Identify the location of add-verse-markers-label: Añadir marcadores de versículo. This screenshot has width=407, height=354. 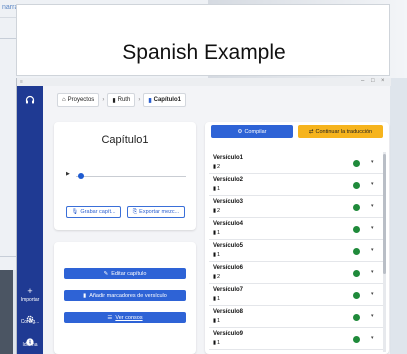
(128, 295).